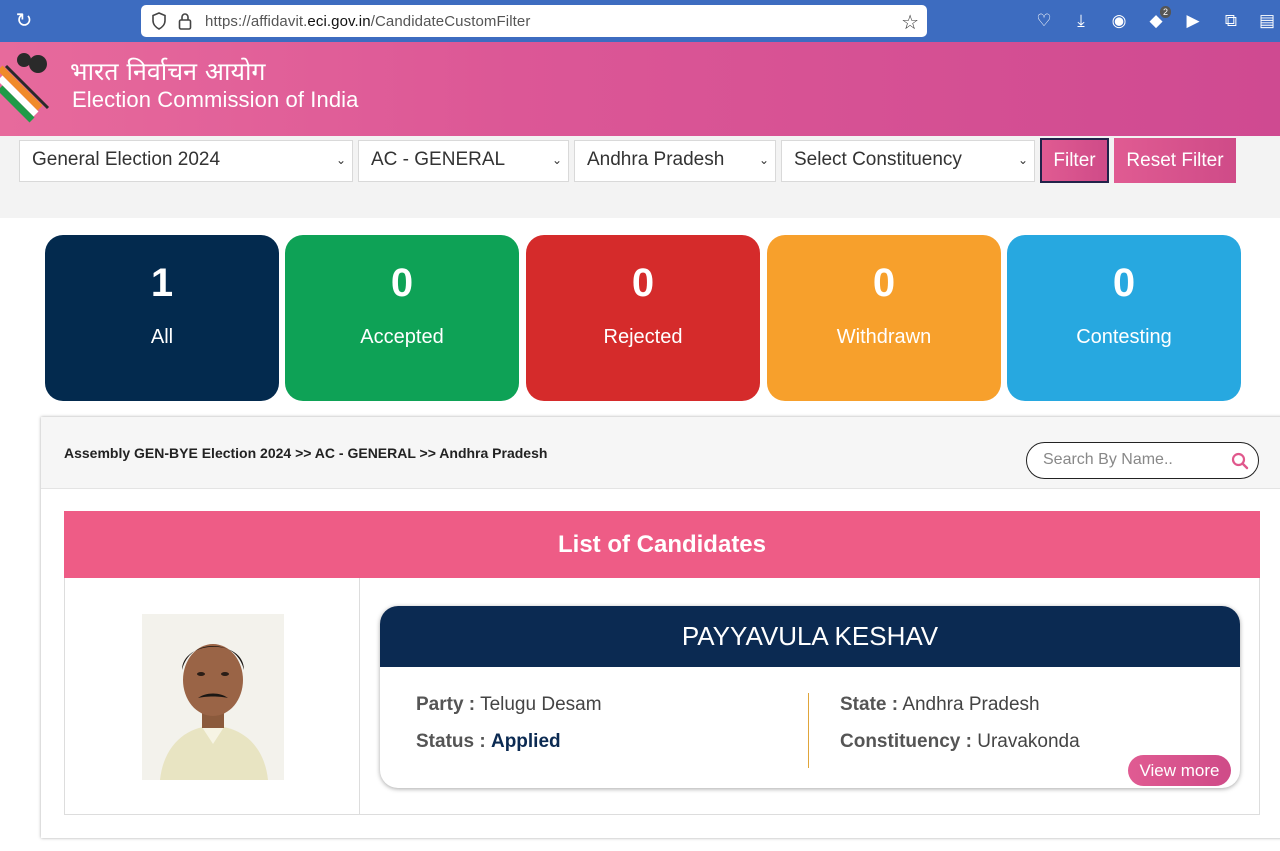  I want to click on candidate-photo, so click(213, 697).